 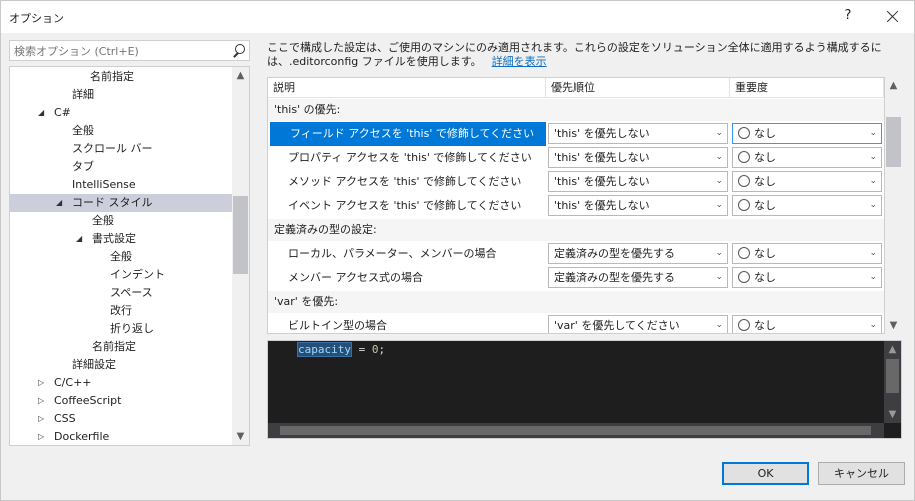 I want to click on preview-hscroll-thumb, so click(x=575, y=430).